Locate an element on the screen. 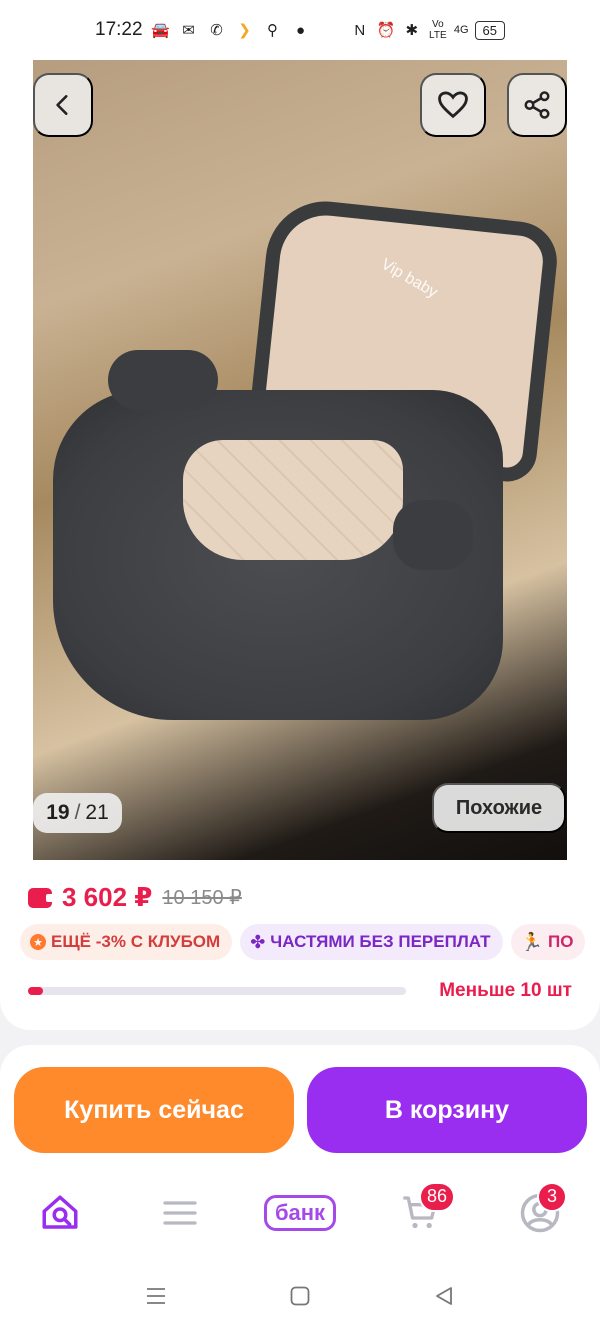 This screenshot has width=600, height=1332. chevron-left-icon is located at coordinates (62, 105).